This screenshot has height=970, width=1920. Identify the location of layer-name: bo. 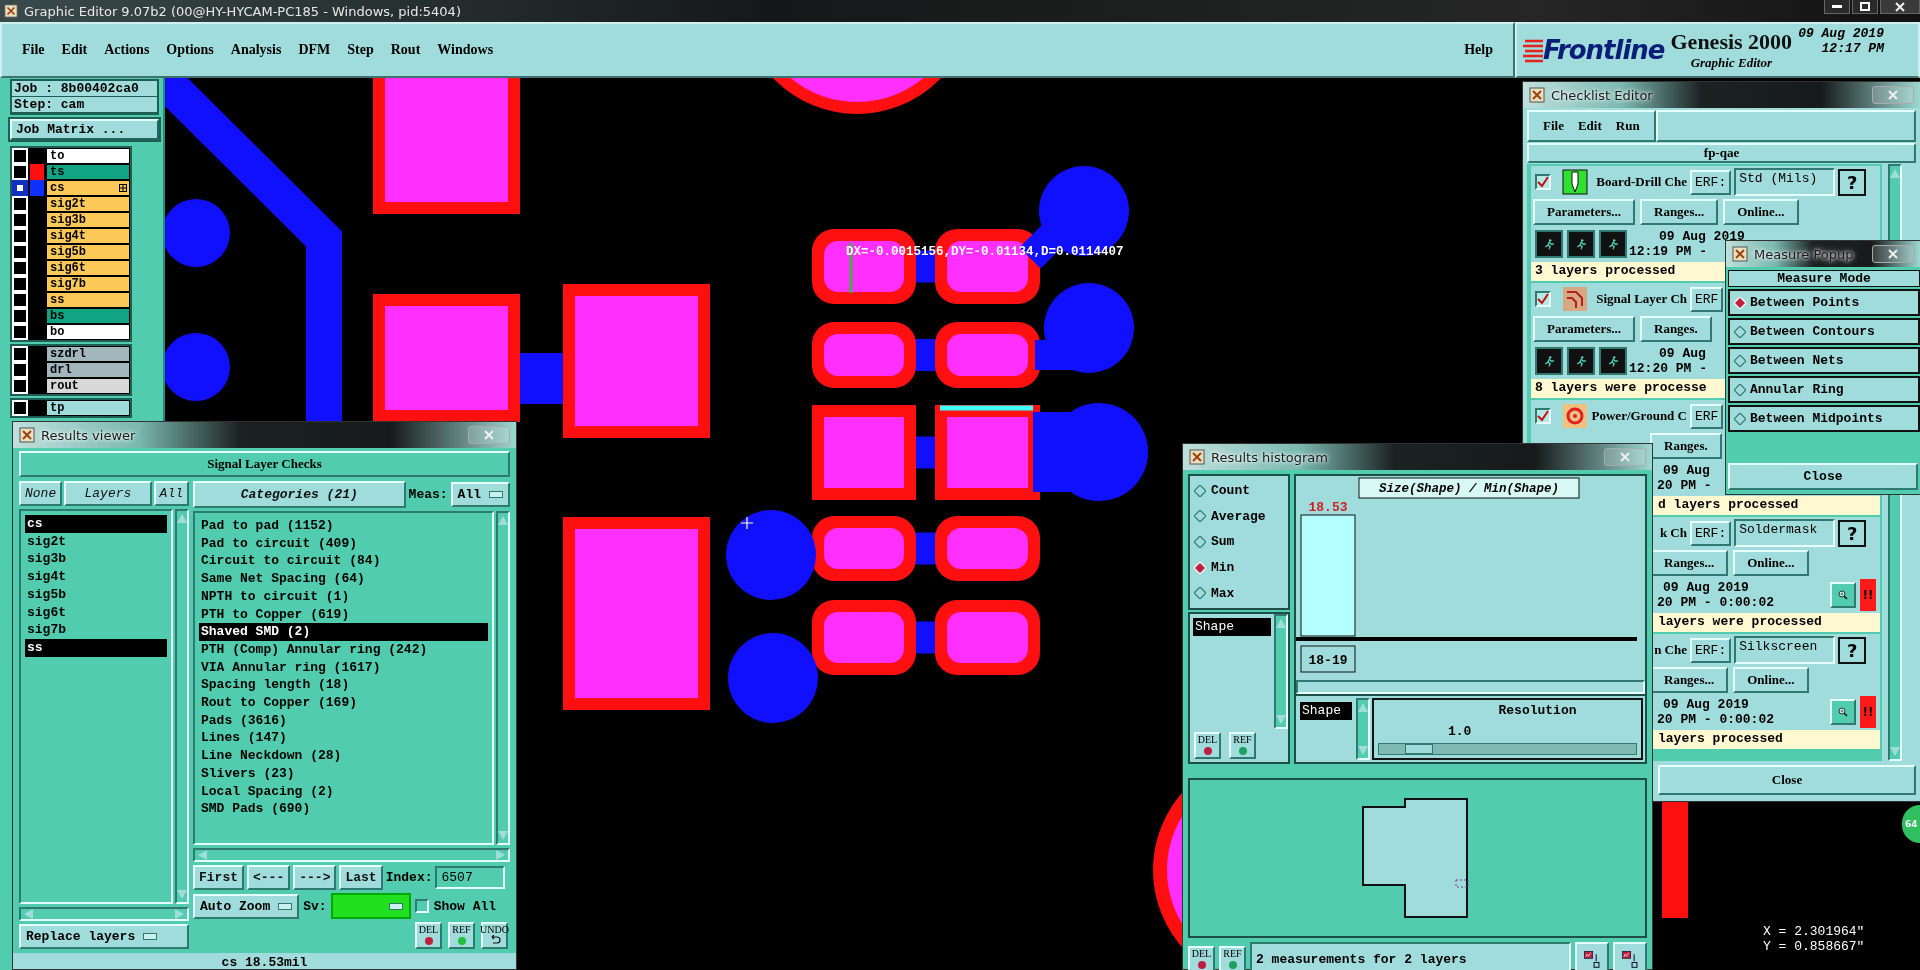
(88, 332).